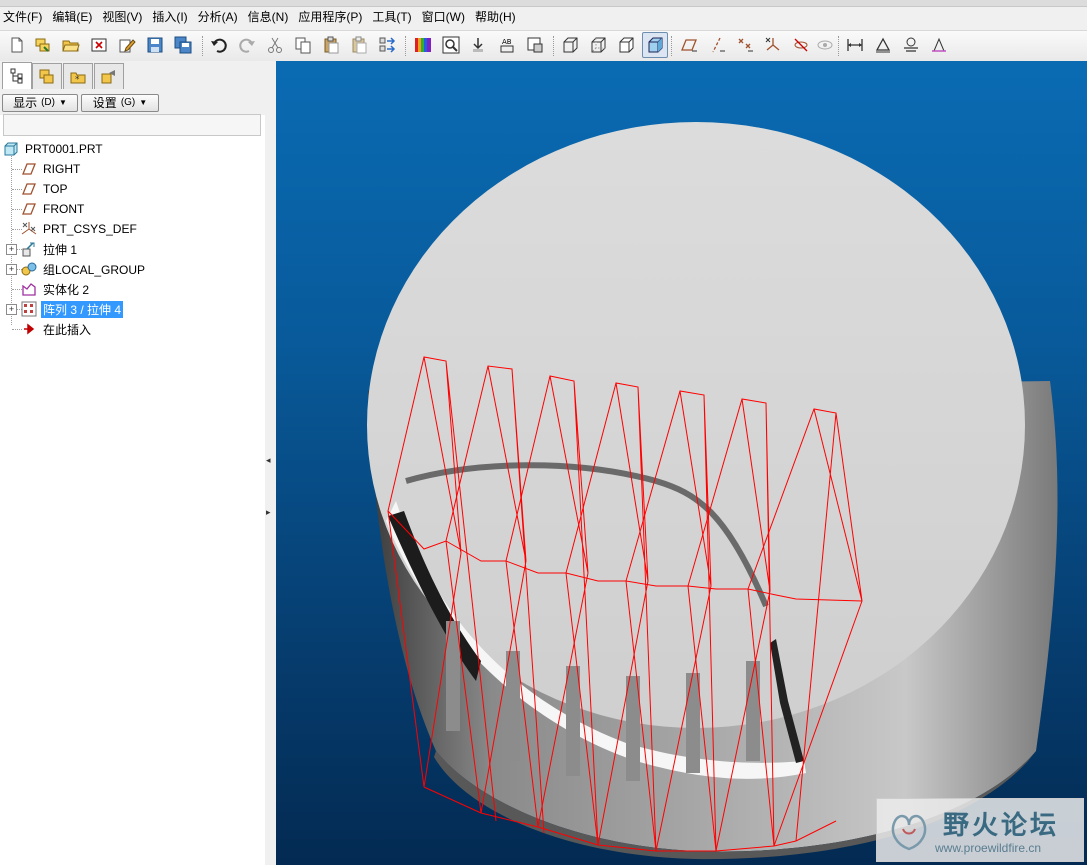  I want to click on annotation-toggle, so click(825, 45).